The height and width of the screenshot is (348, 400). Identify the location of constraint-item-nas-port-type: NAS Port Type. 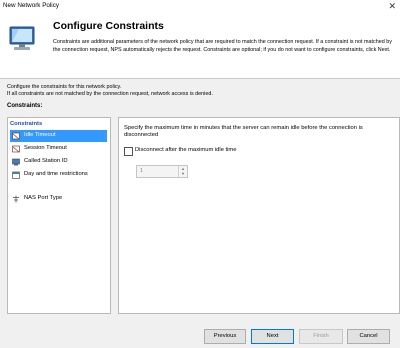
(58, 199).